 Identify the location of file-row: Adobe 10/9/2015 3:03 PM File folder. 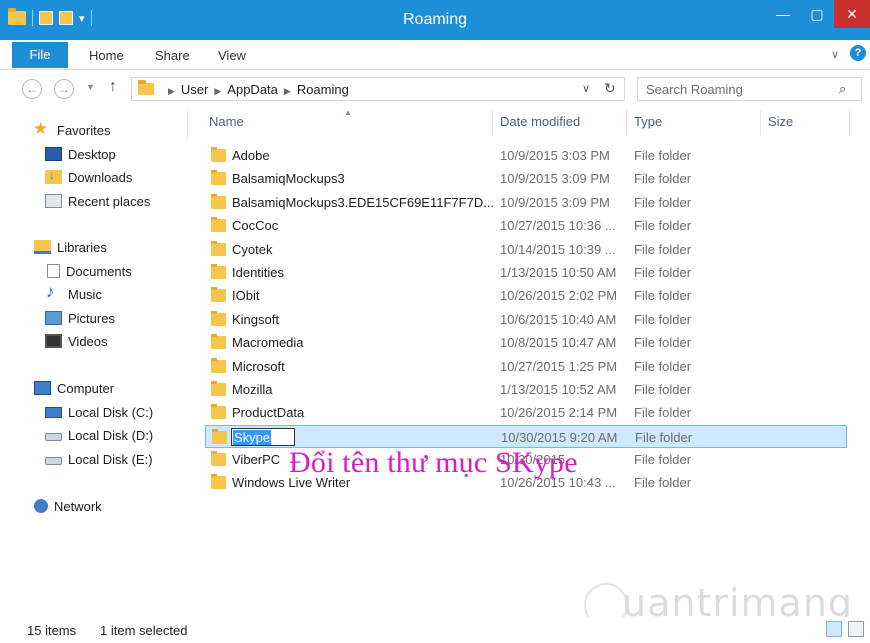
(526, 155).